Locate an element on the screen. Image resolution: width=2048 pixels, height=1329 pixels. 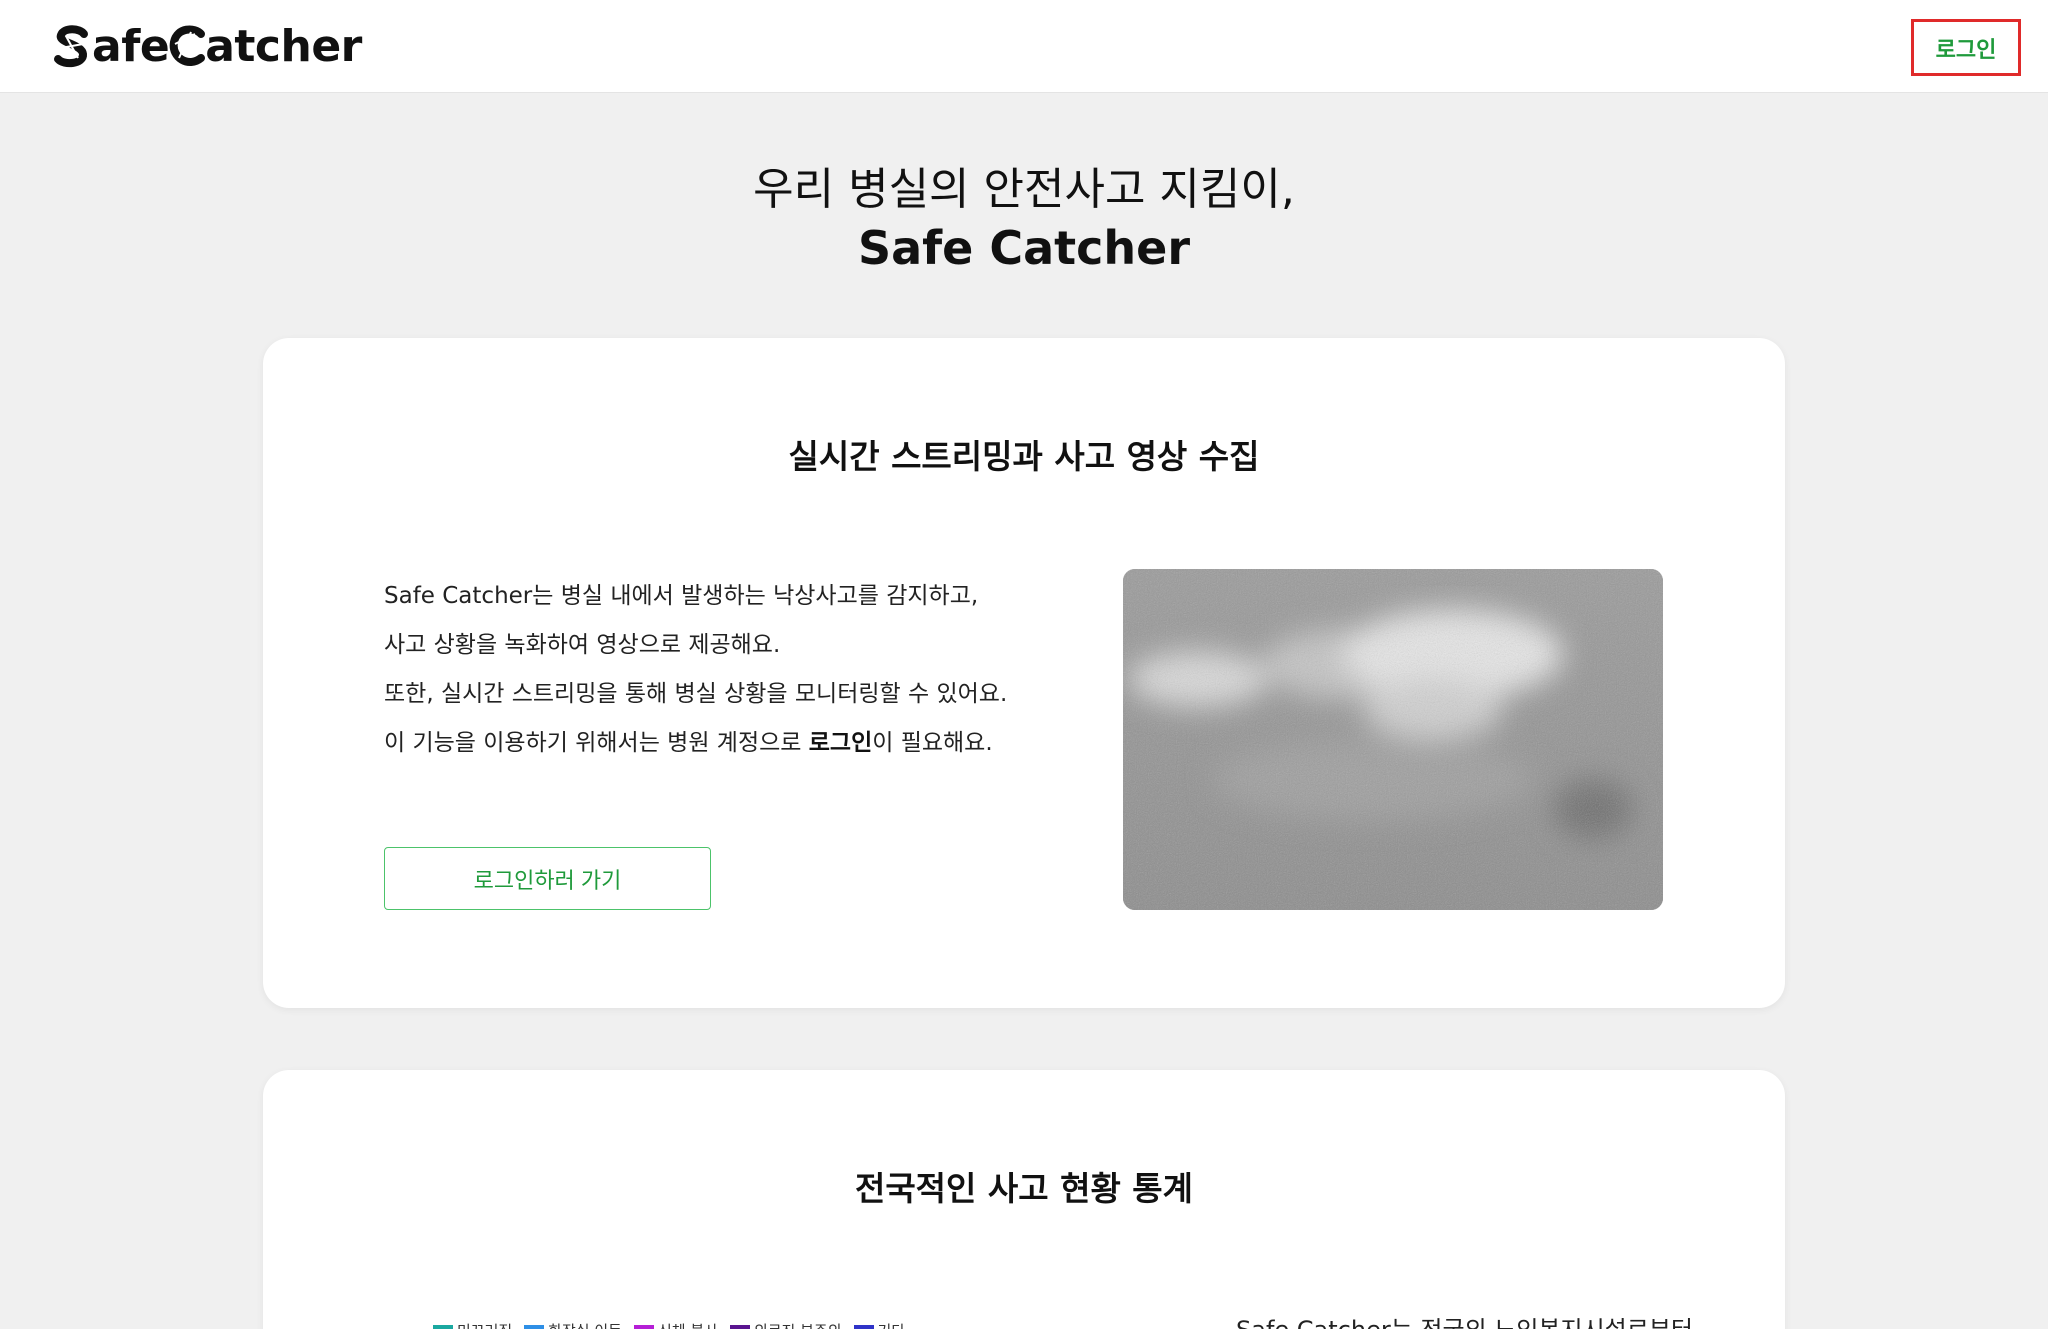
feature-card-title: 실시간 스트리밍과 사고 영상 수집 is located at coordinates (1024, 456).